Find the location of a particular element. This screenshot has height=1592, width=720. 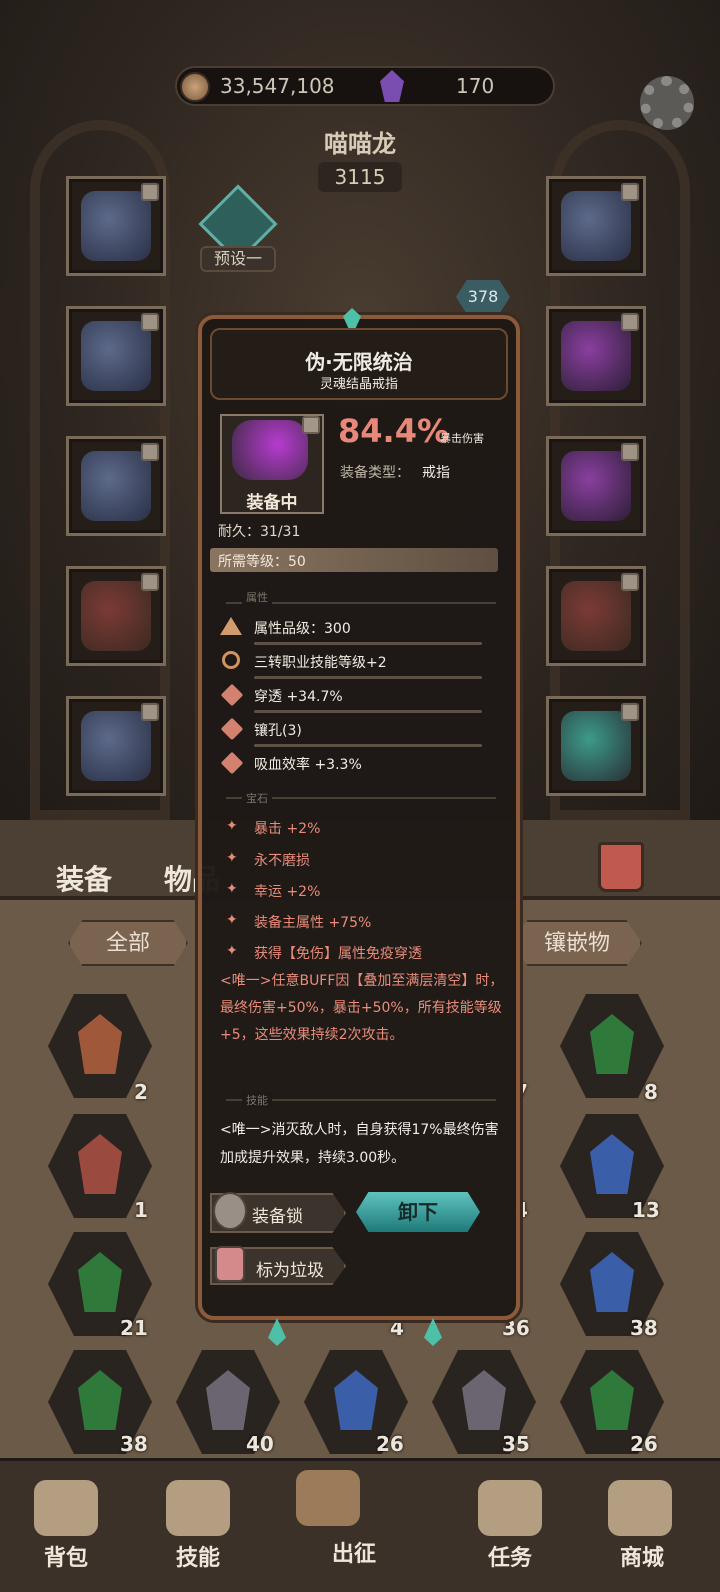

equip-slot-necklace is located at coordinates (596, 226).